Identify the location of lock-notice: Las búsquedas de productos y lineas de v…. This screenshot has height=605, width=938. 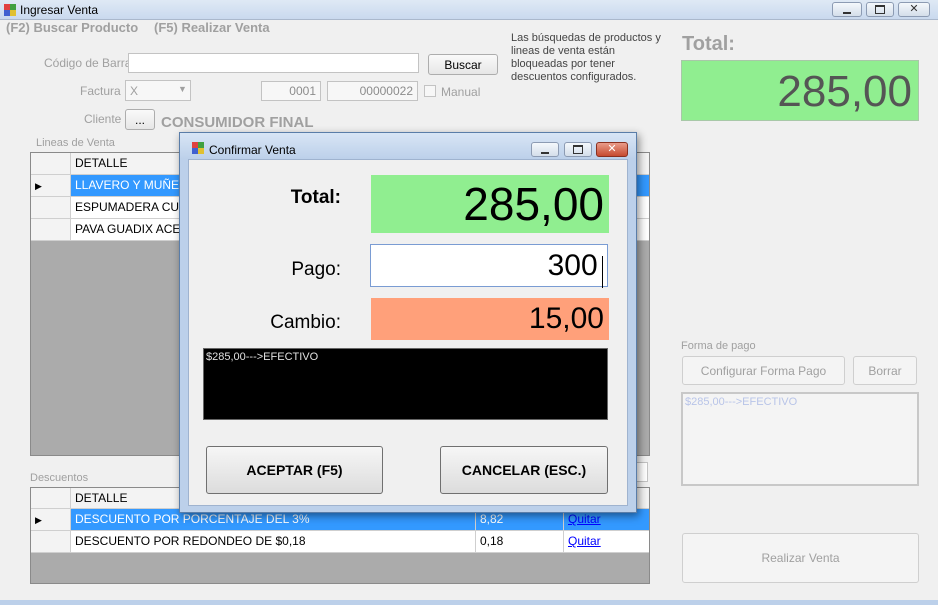
(586, 57).